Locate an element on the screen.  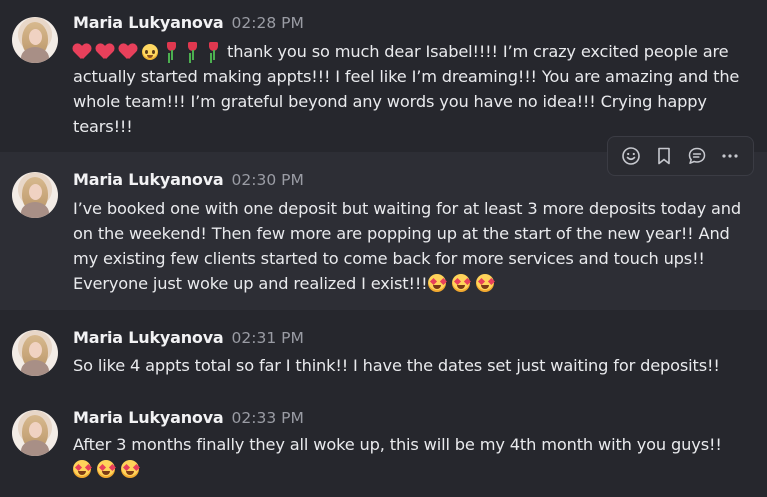
message-header: Maria Lukyanova 02:33 PM is located at coordinates (188, 419).